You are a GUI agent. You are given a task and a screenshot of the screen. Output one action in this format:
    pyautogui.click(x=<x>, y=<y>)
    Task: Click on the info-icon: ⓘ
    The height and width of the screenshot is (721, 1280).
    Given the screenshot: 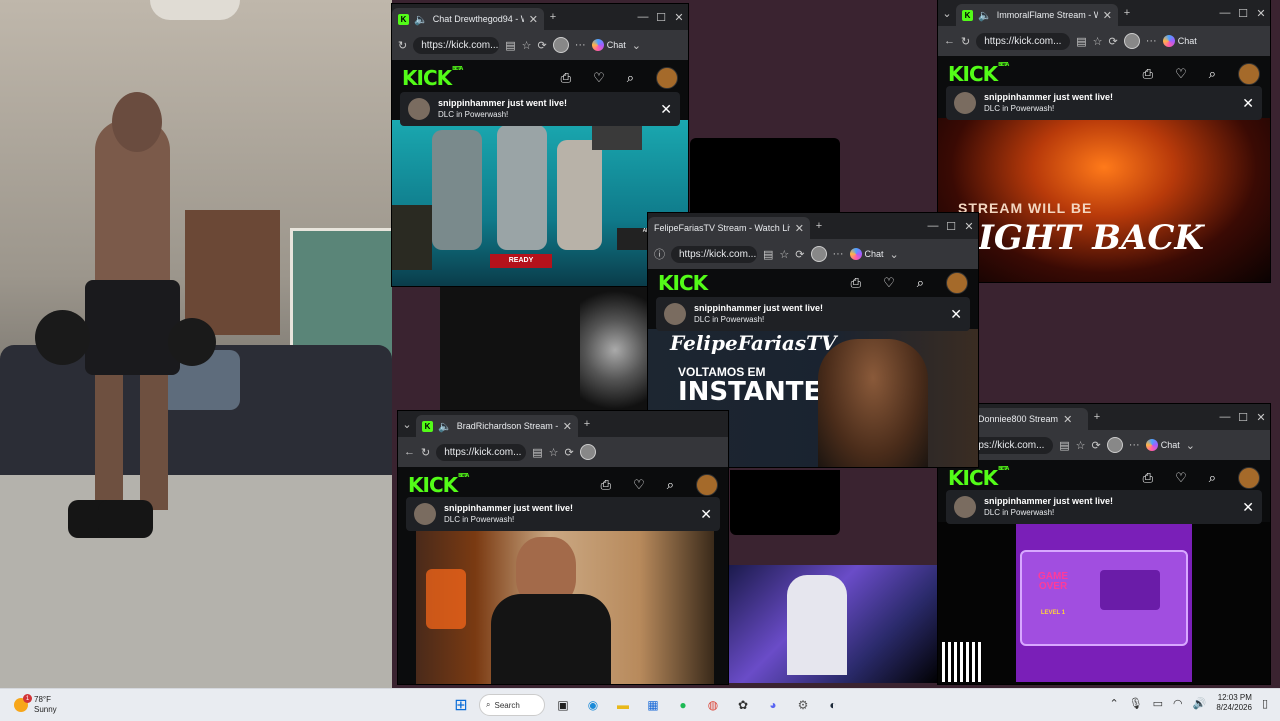 What is the action you would take?
    pyautogui.click(x=659, y=254)
    